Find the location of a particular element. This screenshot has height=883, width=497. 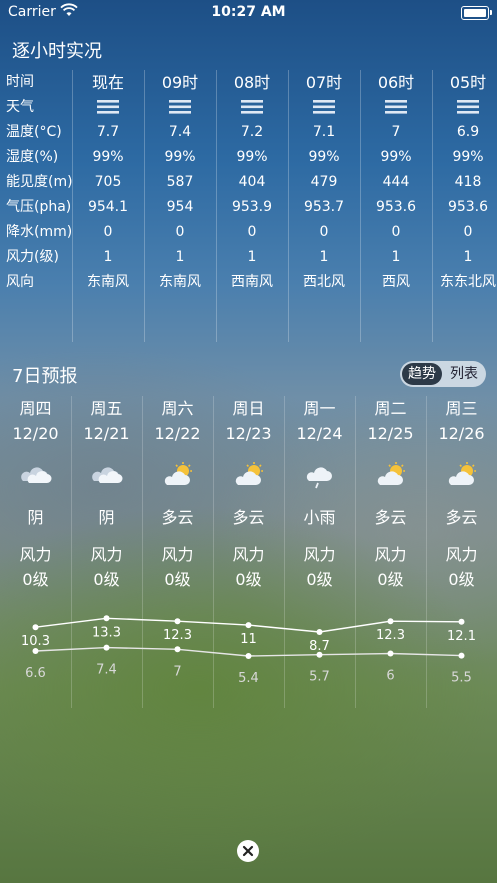

hourly-time: 09时 is located at coordinates (180, 82).